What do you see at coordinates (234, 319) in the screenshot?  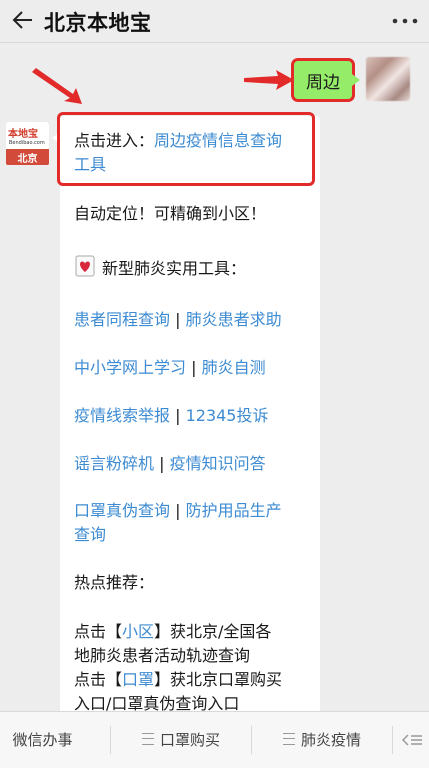 I see `tool-link: 肺炎患者求助` at bounding box center [234, 319].